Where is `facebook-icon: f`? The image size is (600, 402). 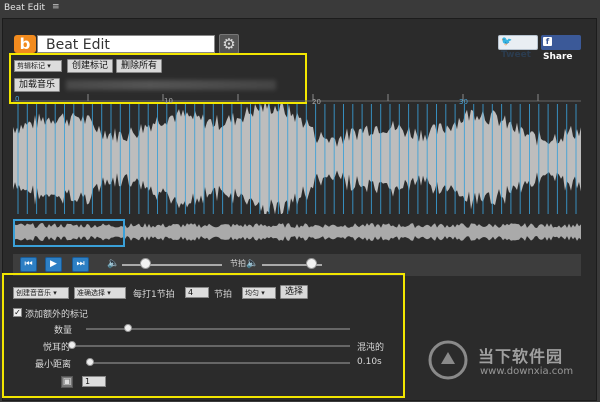
facebook-icon: f is located at coordinates (547, 41).